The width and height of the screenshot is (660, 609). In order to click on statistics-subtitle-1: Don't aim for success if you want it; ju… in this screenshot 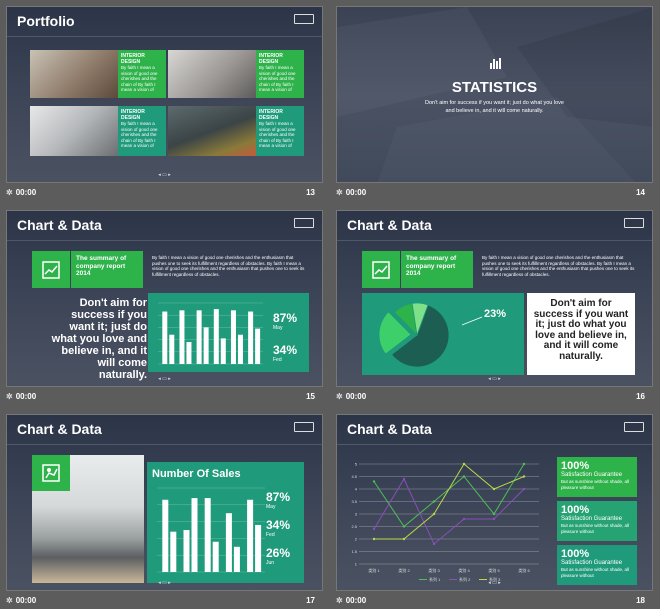, I will do `click(494, 103)`.